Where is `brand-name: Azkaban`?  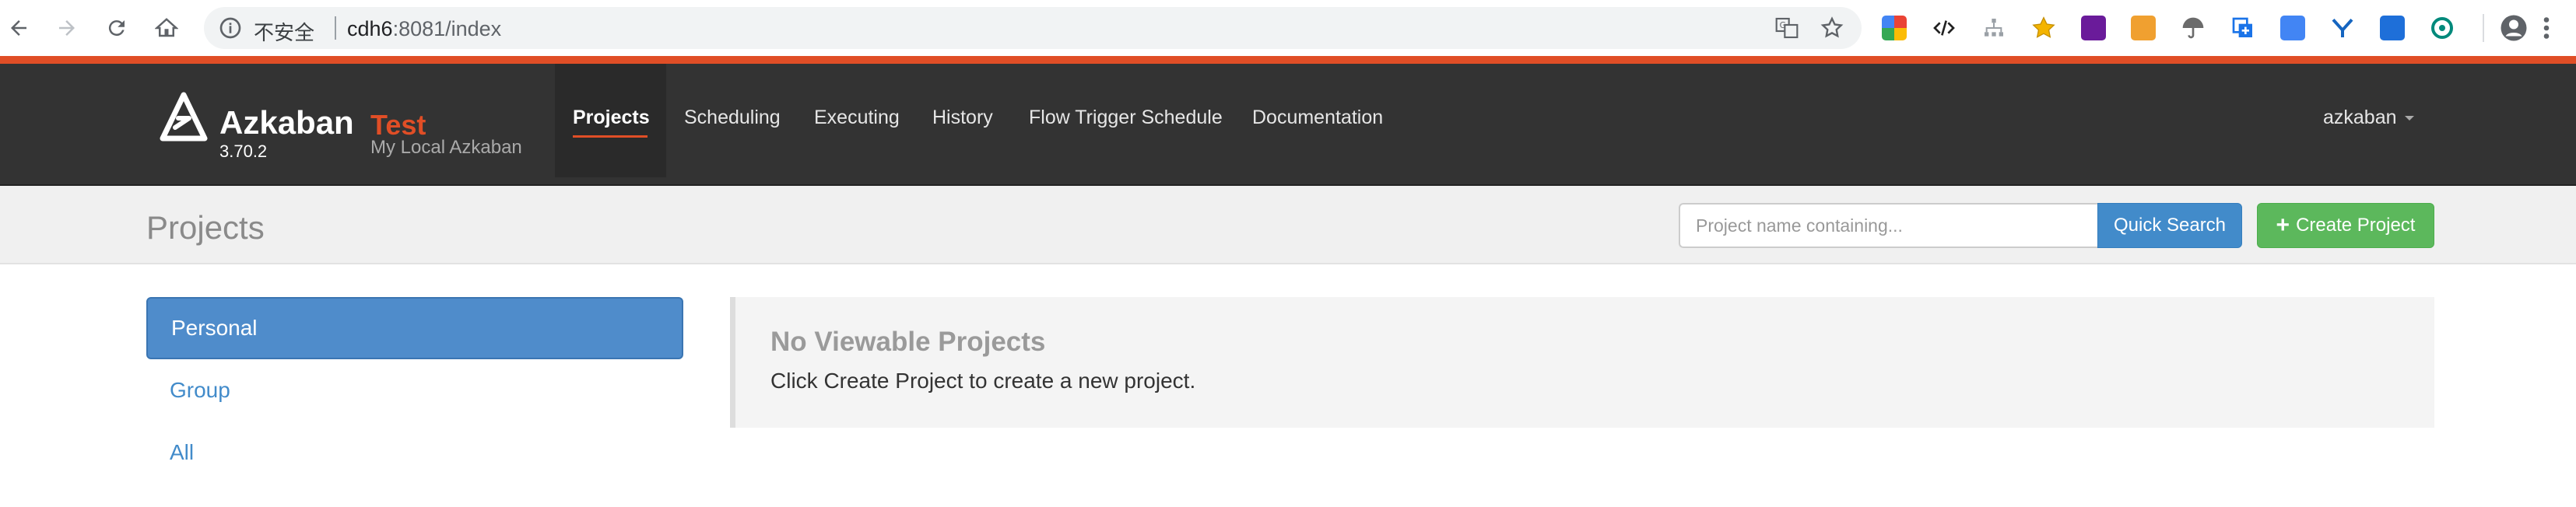 brand-name: Azkaban is located at coordinates (286, 123).